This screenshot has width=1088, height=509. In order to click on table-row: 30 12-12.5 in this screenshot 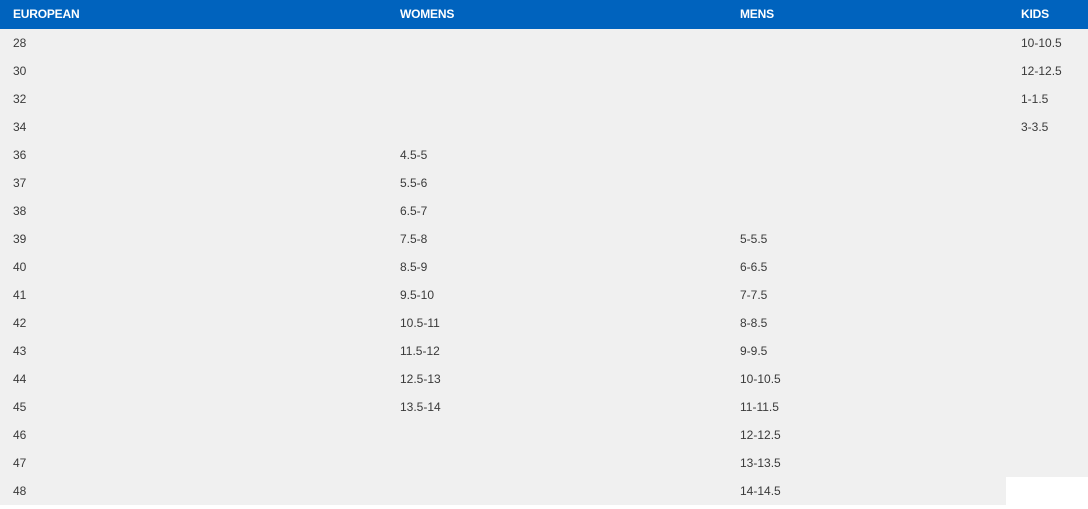, I will do `click(544, 71)`.